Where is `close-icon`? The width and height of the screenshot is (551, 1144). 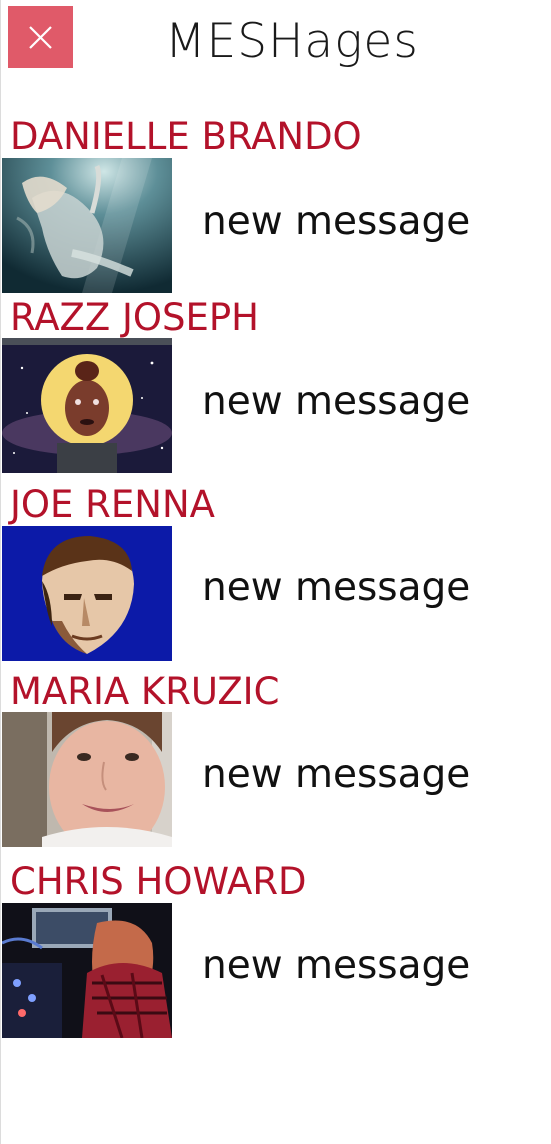
close-icon is located at coordinates (40, 37).